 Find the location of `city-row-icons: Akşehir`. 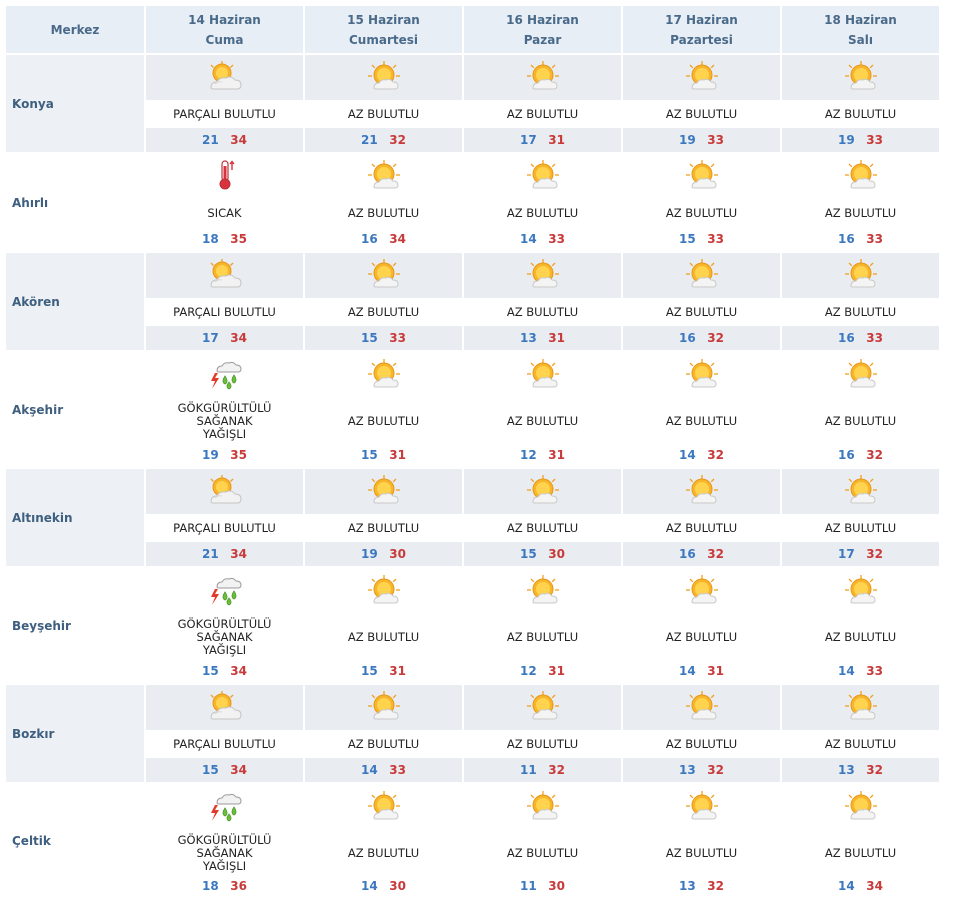

city-row-icons: Akşehir is located at coordinates (472, 409).